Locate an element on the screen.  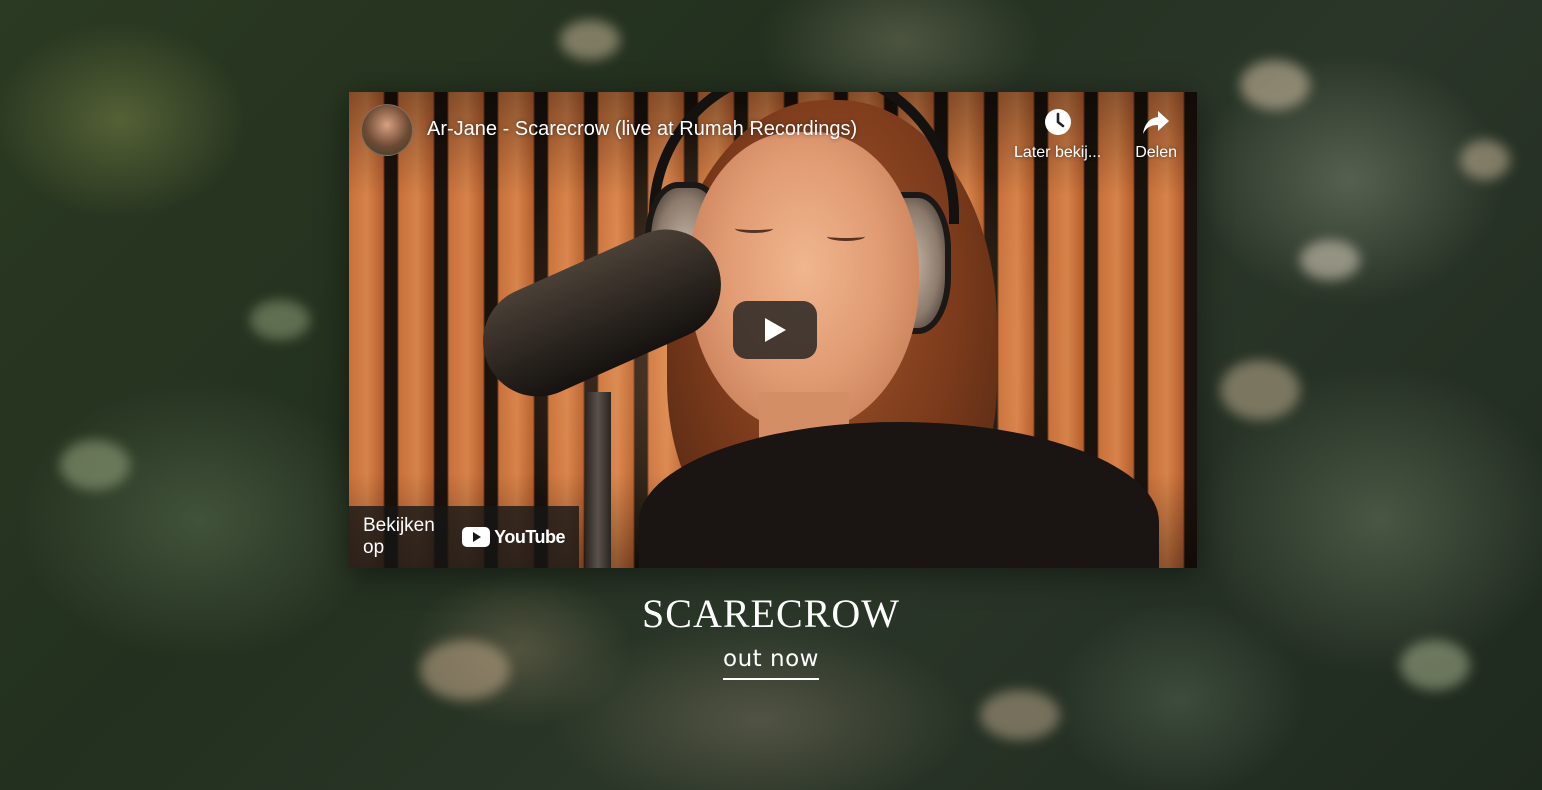
share-arrow-icon is located at coordinates (1156, 122).